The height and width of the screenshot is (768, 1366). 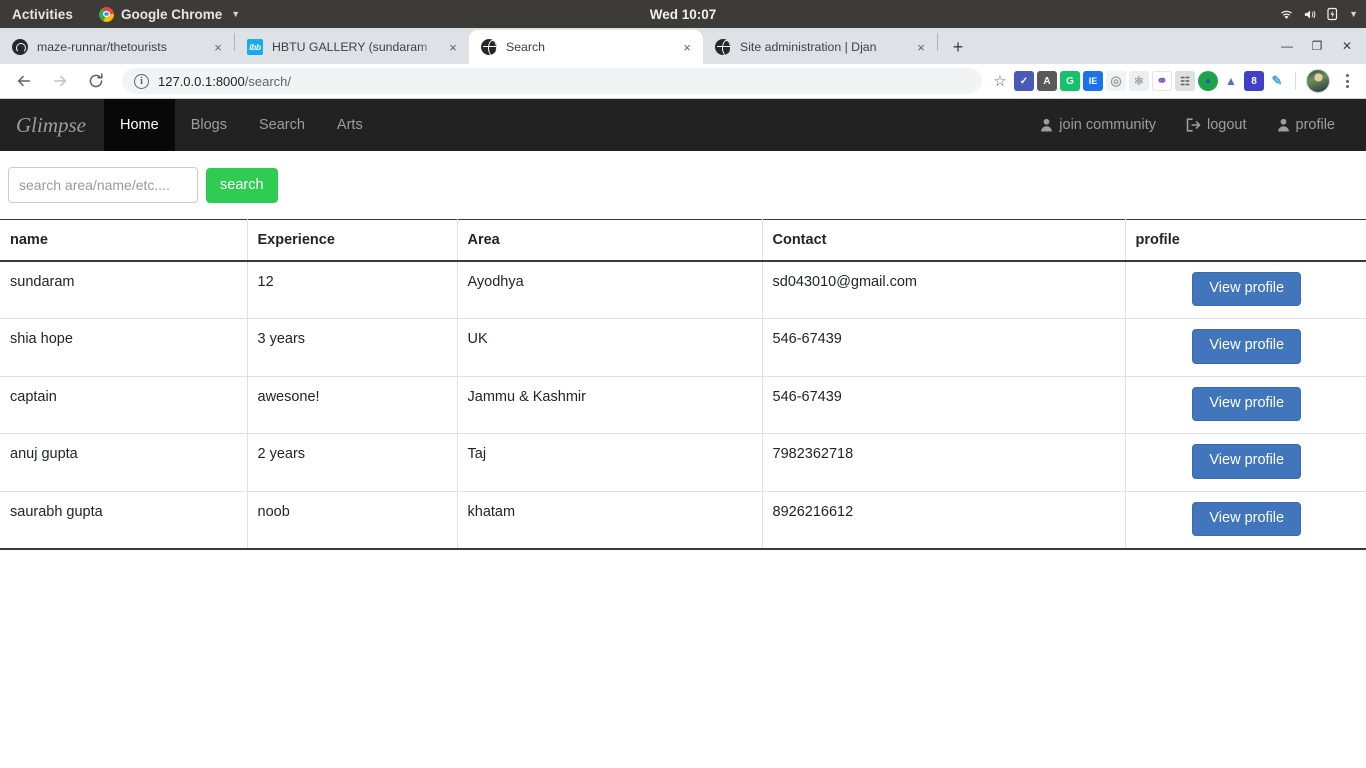 I want to click on nav-item-join-community: join community, so click(x=1098, y=125).